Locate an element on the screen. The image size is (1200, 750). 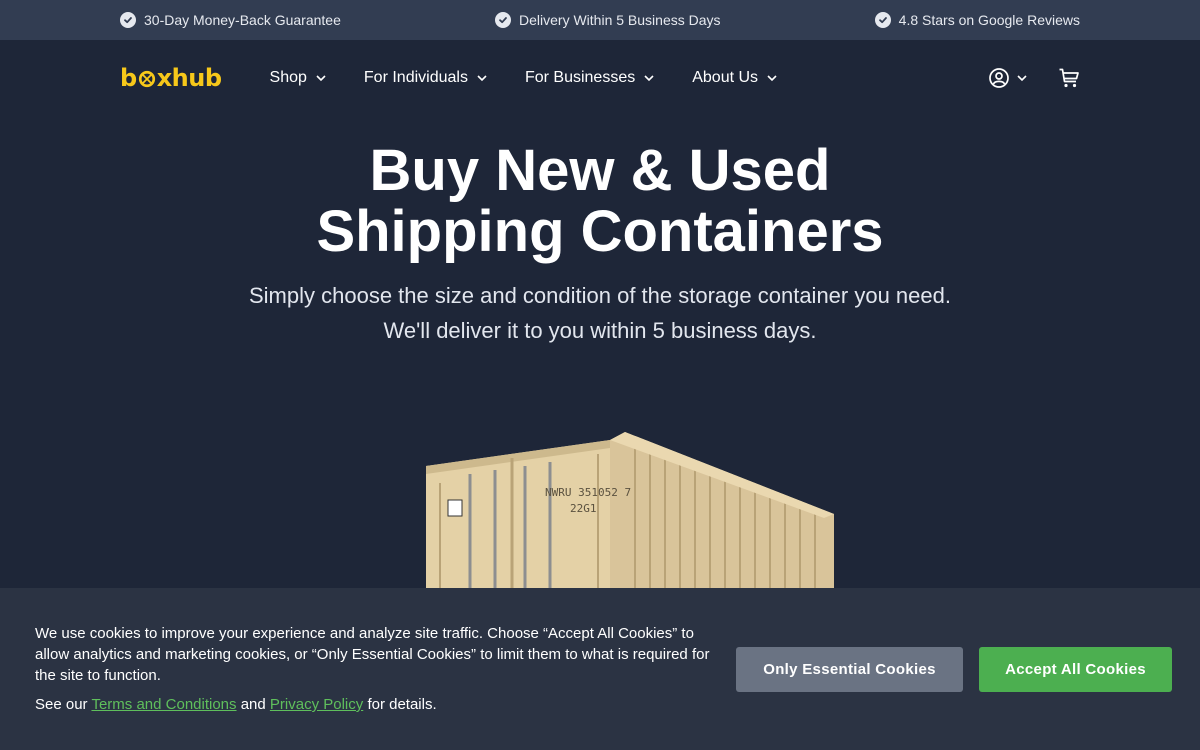
logo-suffix: xhub is located at coordinates (189, 78).